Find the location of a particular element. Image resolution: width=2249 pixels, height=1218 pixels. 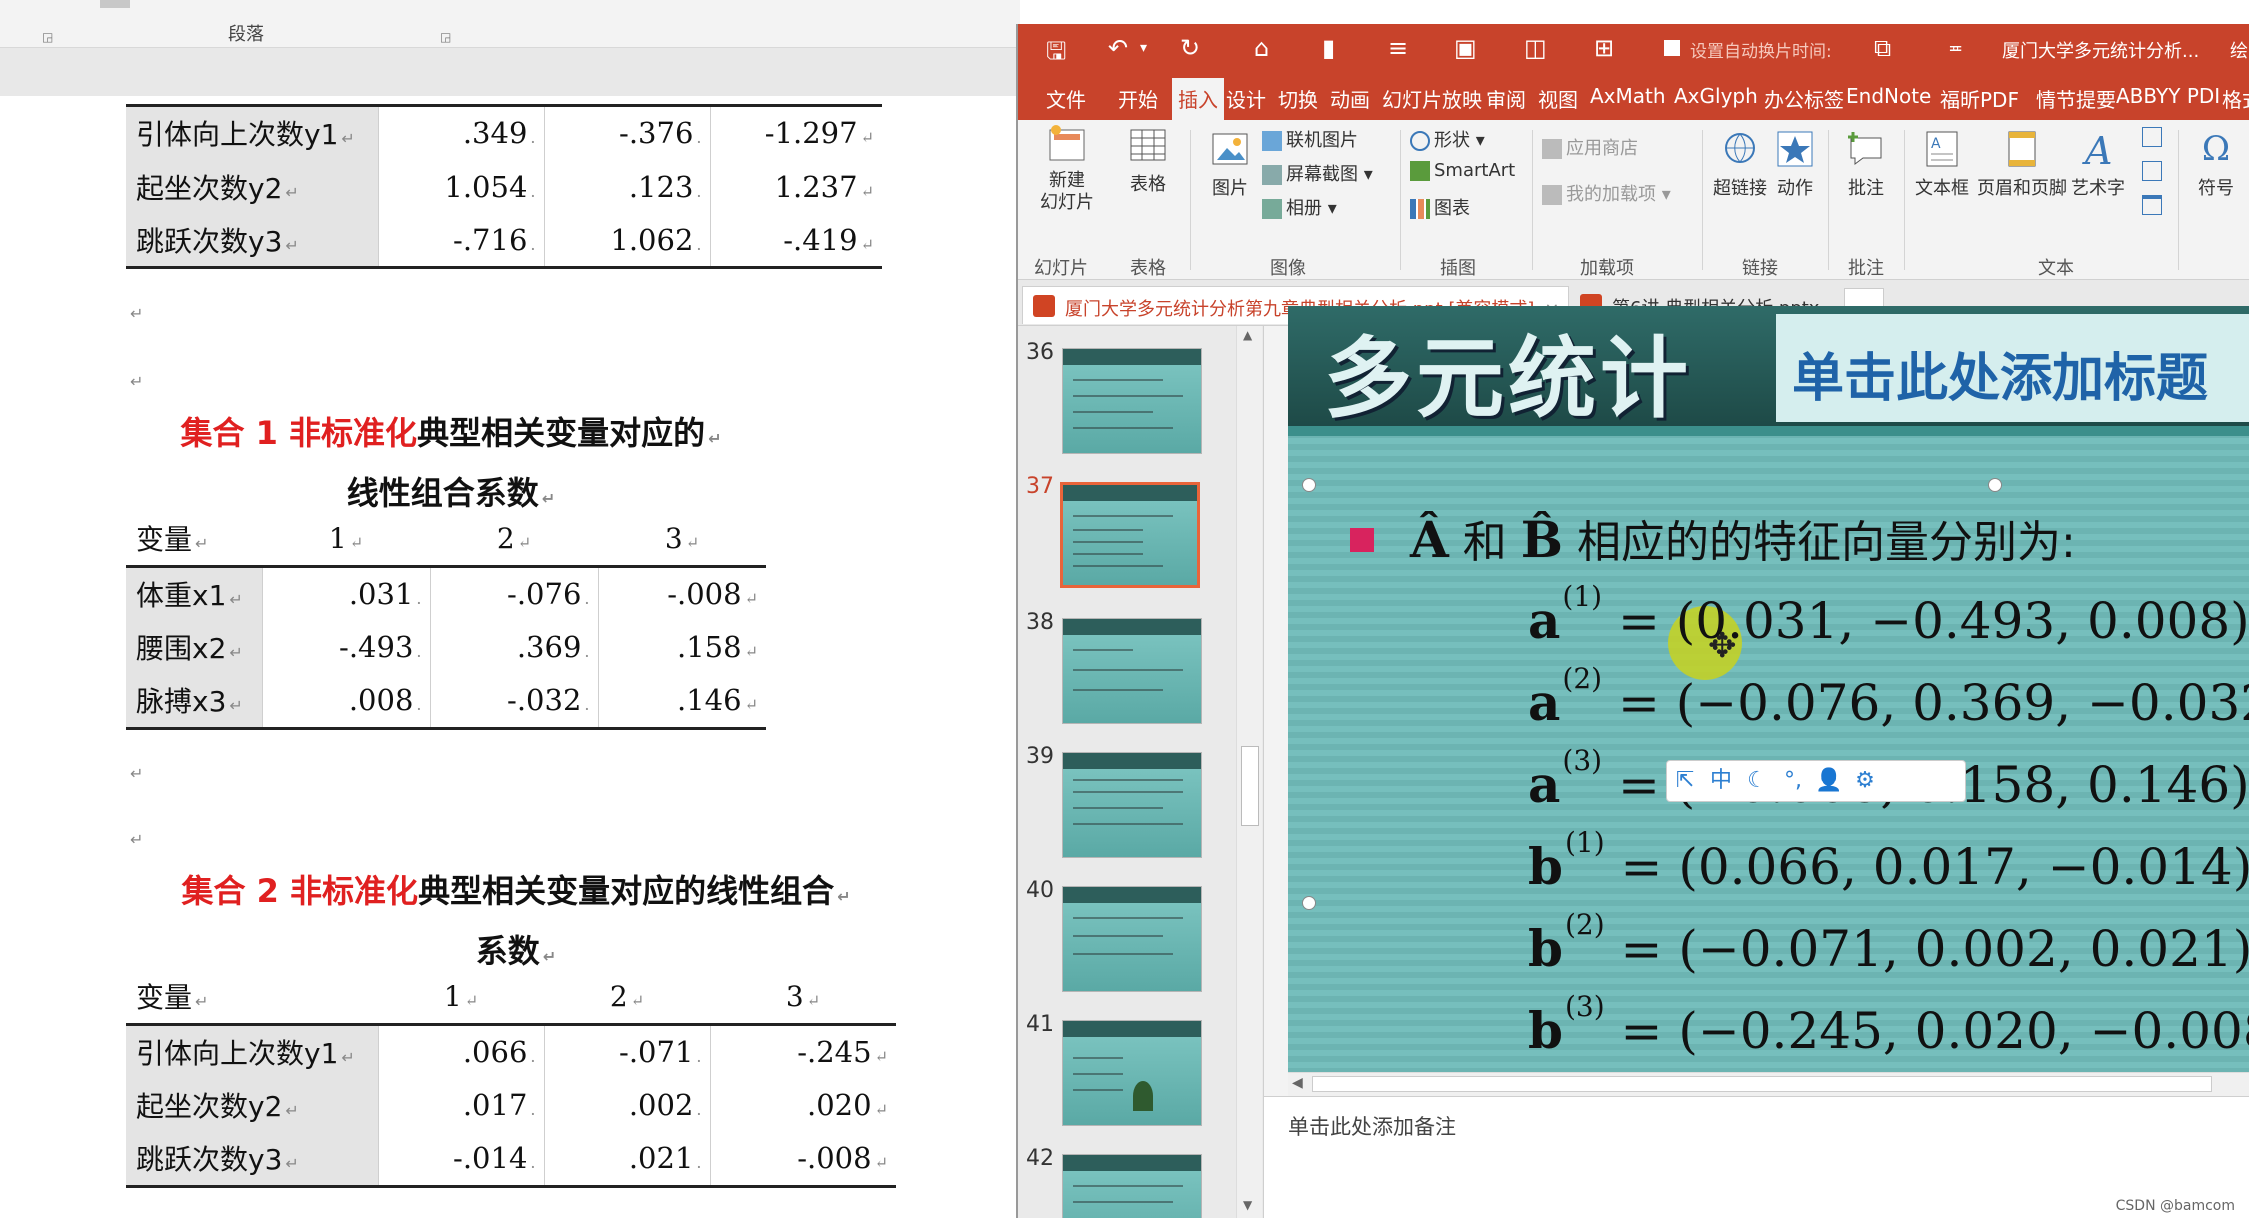

layout-icon: ⊞ is located at coordinates (1604, 48).